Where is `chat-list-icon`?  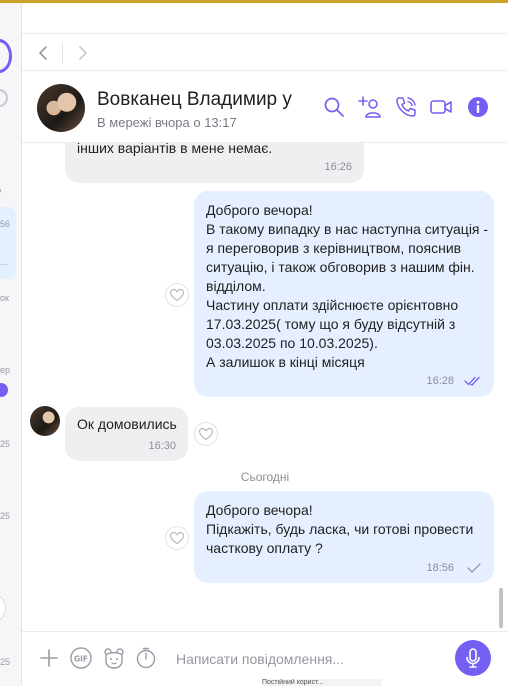
chat-list-icon is located at coordinates (4, 98).